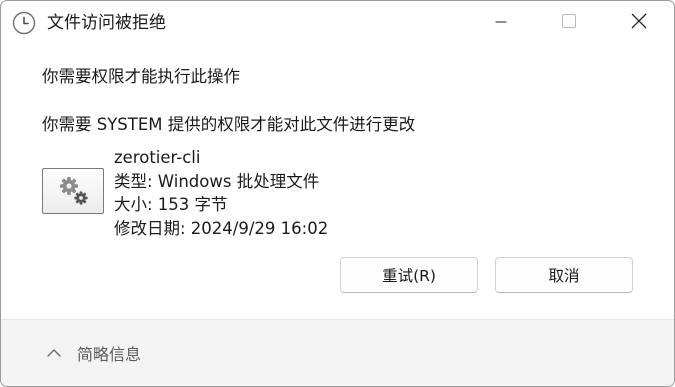 The width and height of the screenshot is (675, 387). What do you see at coordinates (24, 23) in the screenshot?
I see `clock-icon` at bounding box center [24, 23].